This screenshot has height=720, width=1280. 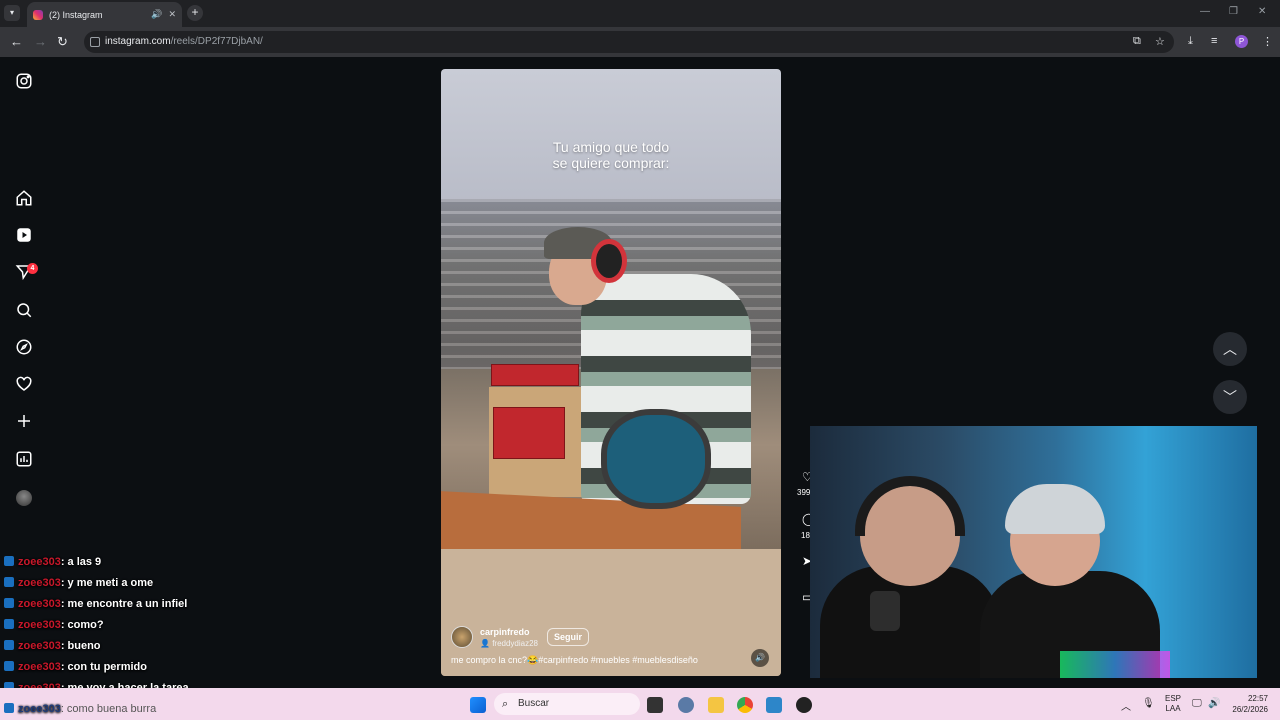 I want to click on instagram-favicon-icon, so click(x=38, y=14).